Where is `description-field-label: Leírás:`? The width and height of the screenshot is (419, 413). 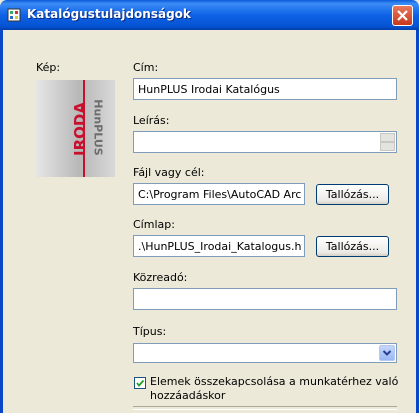
description-field-label: Leírás: is located at coordinates (151, 120).